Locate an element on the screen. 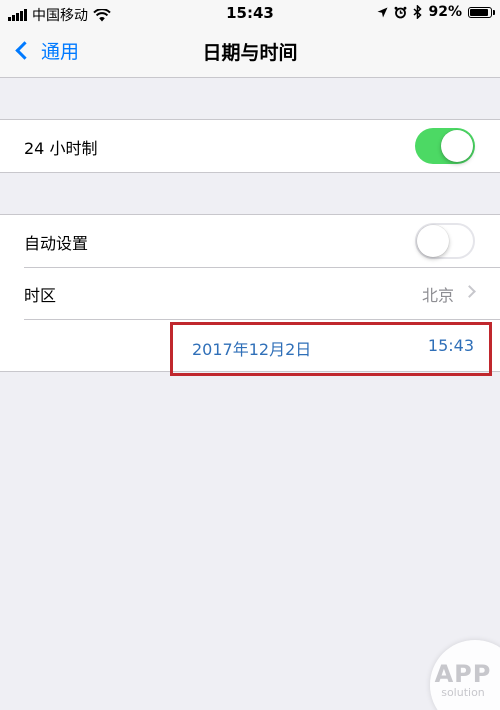 The width and height of the screenshot is (500, 710). hour24-row: 24 小时制 is located at coordinates (250, 146).